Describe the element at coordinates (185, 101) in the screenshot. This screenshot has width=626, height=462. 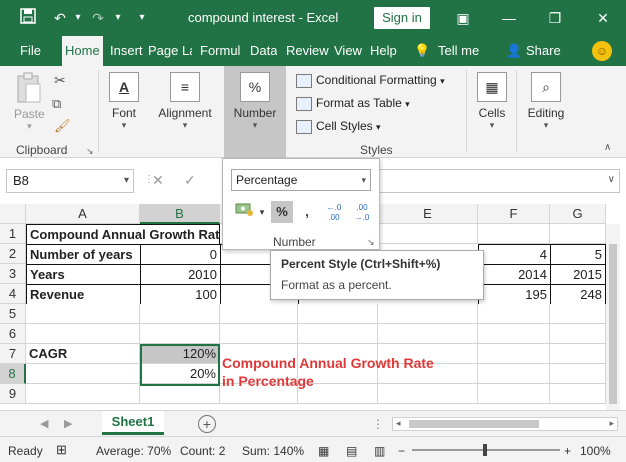
I see `alignment-button: ≡ Alignment ▾` at that location.